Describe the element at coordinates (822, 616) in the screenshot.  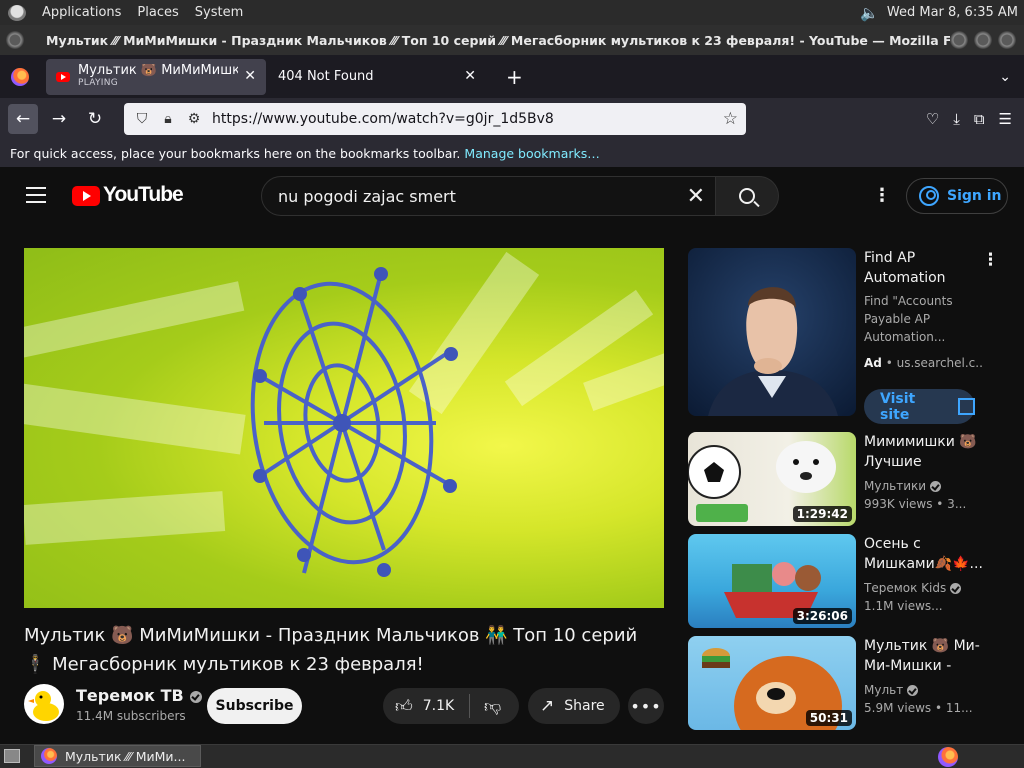
I see `video-duration: 3:26:06` at that location.